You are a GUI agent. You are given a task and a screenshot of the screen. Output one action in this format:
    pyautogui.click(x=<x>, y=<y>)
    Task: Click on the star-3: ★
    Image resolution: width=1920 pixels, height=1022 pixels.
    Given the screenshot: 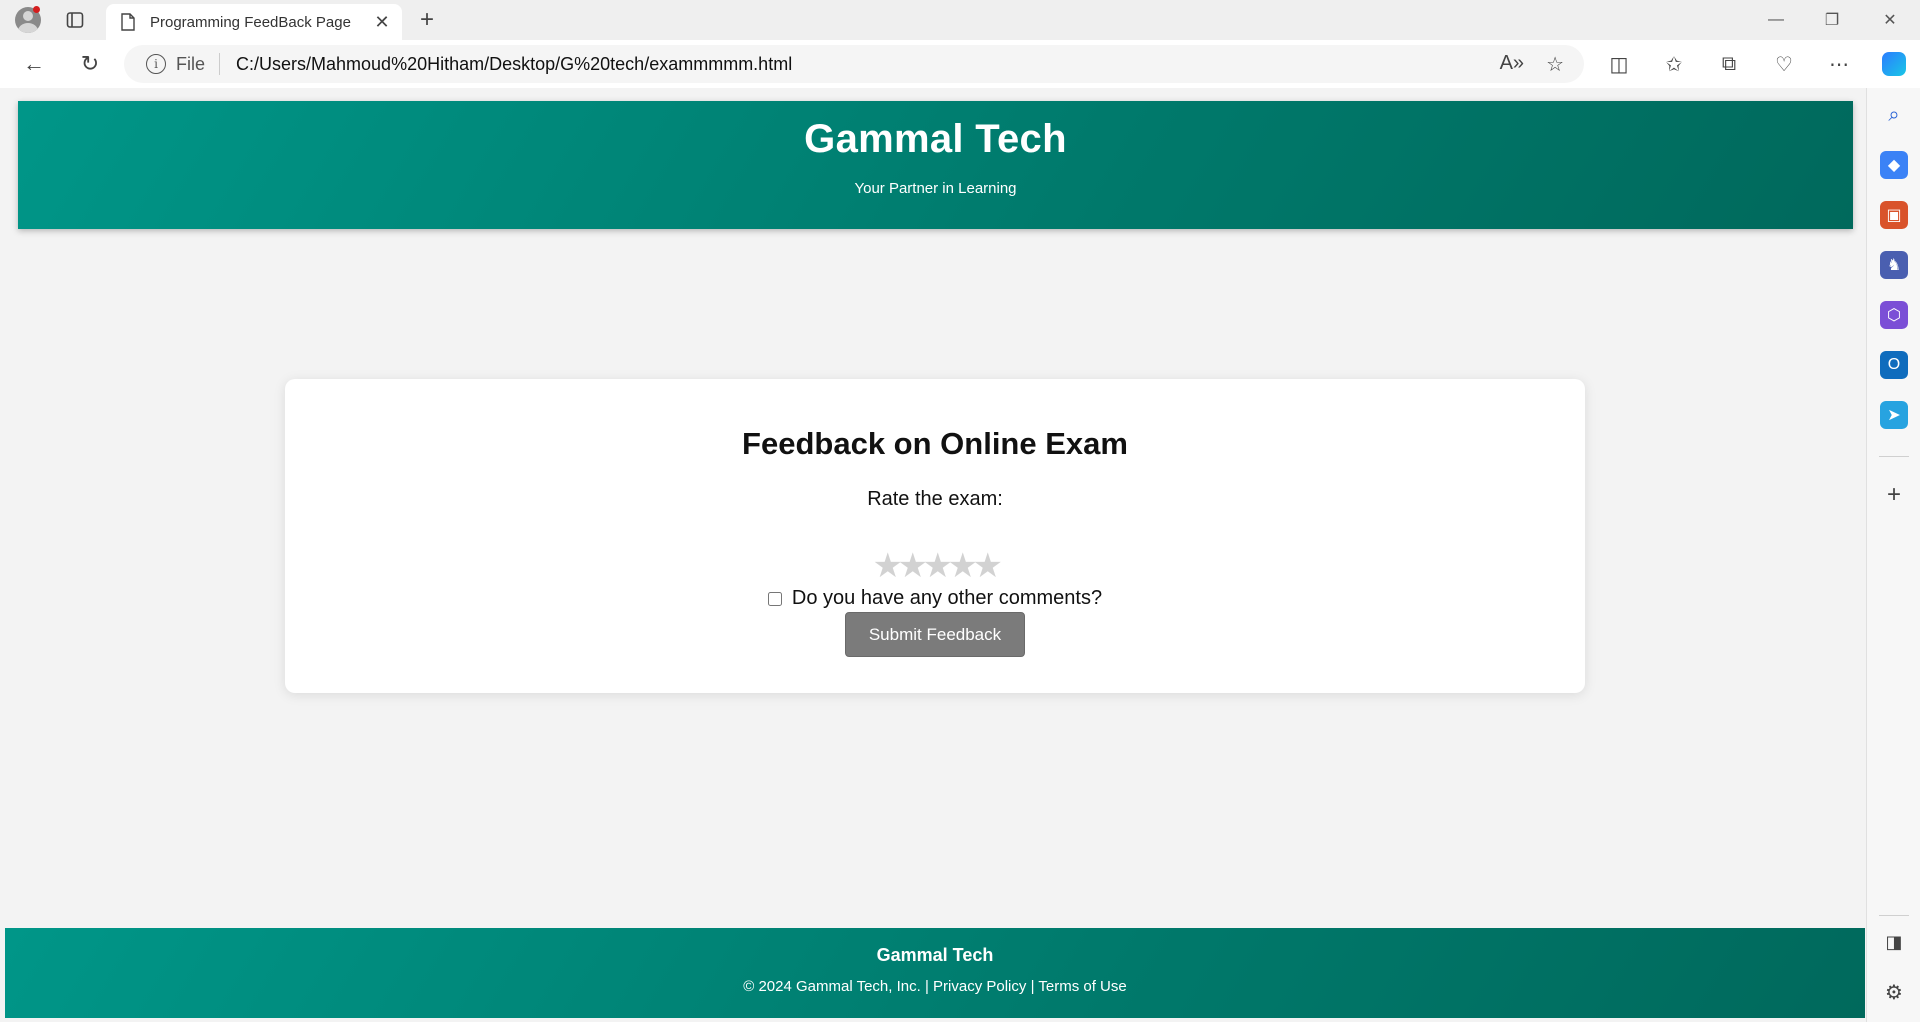 What is the action you would take?
    pyautogui.click(x=938, y=566)
    